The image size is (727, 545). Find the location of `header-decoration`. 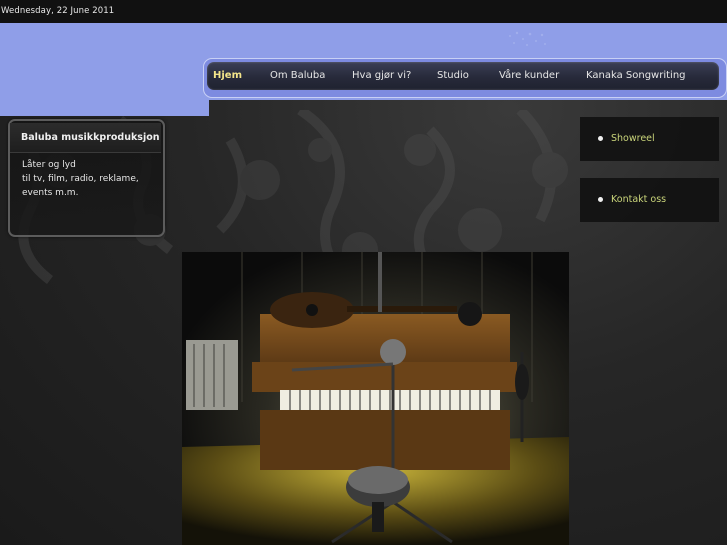

header-decoration is located at coordinates (527, 38).